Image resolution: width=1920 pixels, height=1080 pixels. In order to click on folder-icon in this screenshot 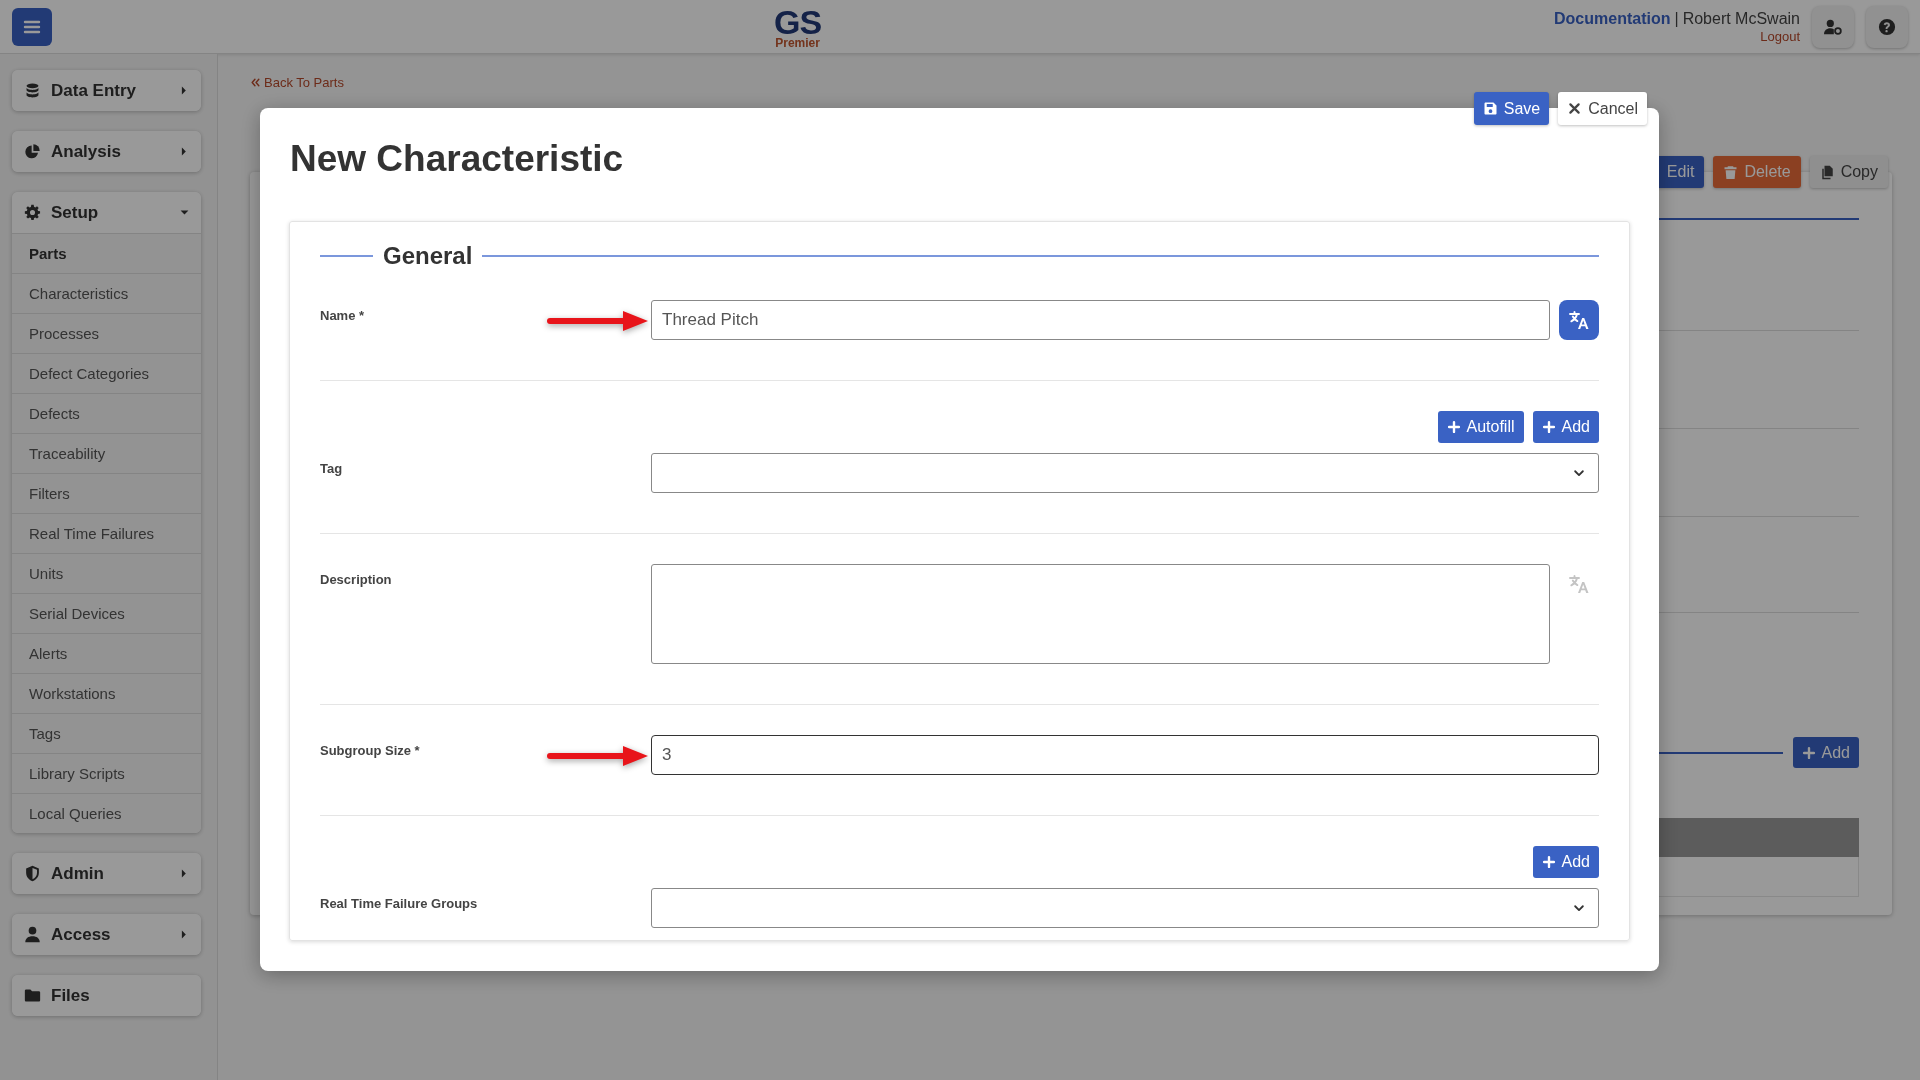, I will do `click(32, 995)`.